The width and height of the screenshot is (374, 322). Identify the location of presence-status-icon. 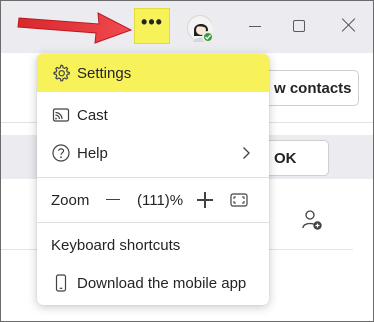
(208, 37).